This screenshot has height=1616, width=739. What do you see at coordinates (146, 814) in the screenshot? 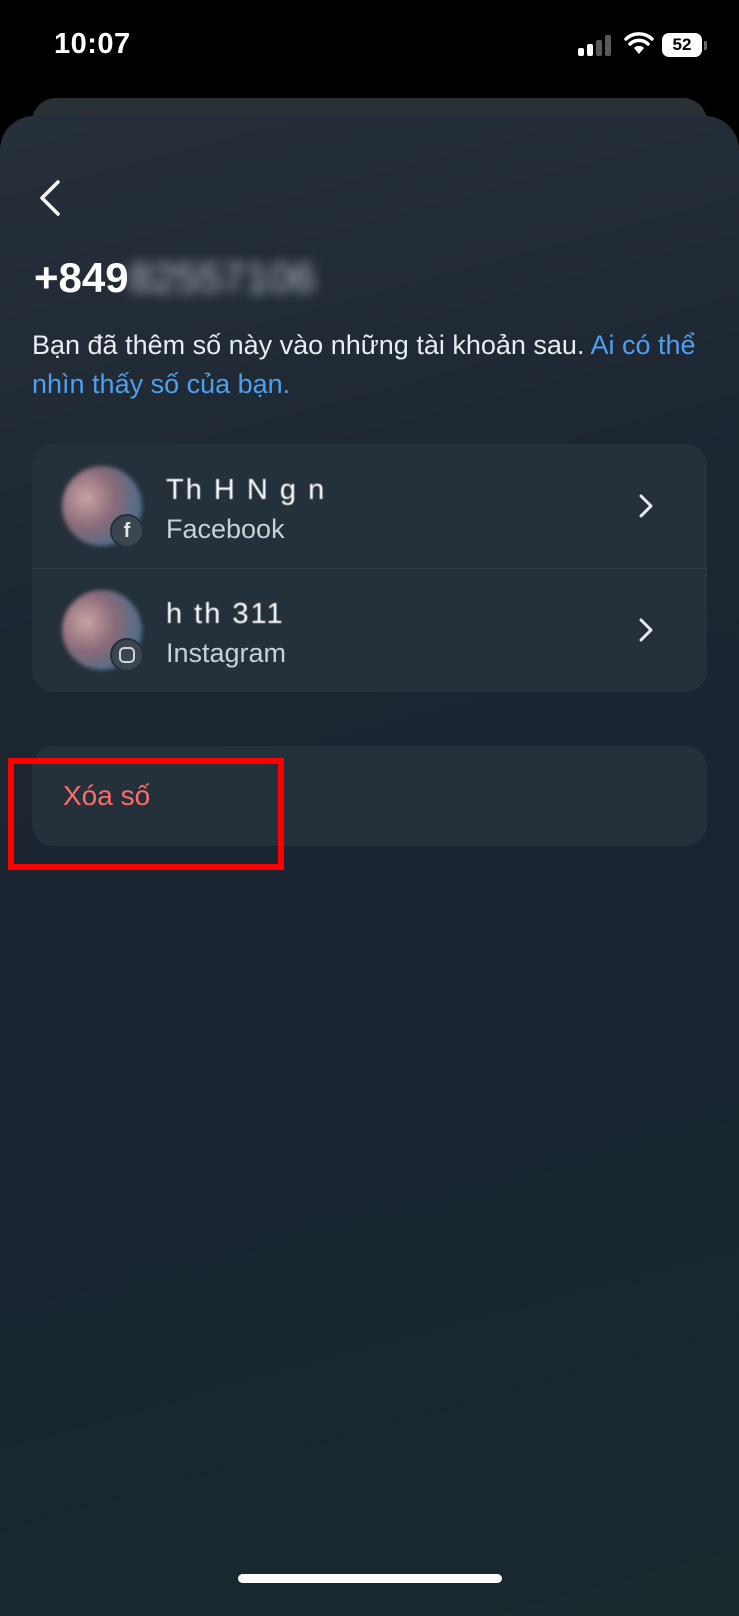
I see `highlight-box` at bounding box center [146, 814].